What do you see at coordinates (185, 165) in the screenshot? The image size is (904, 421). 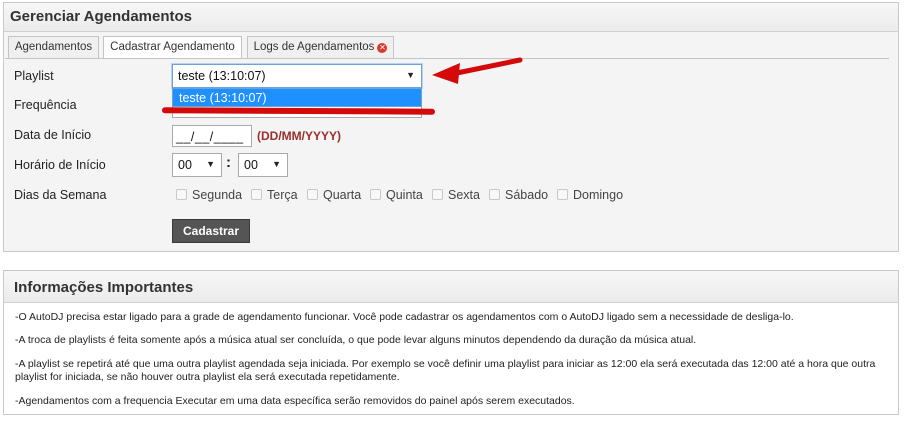 I see `hora-value: 00` at bounding box center [185, 165].